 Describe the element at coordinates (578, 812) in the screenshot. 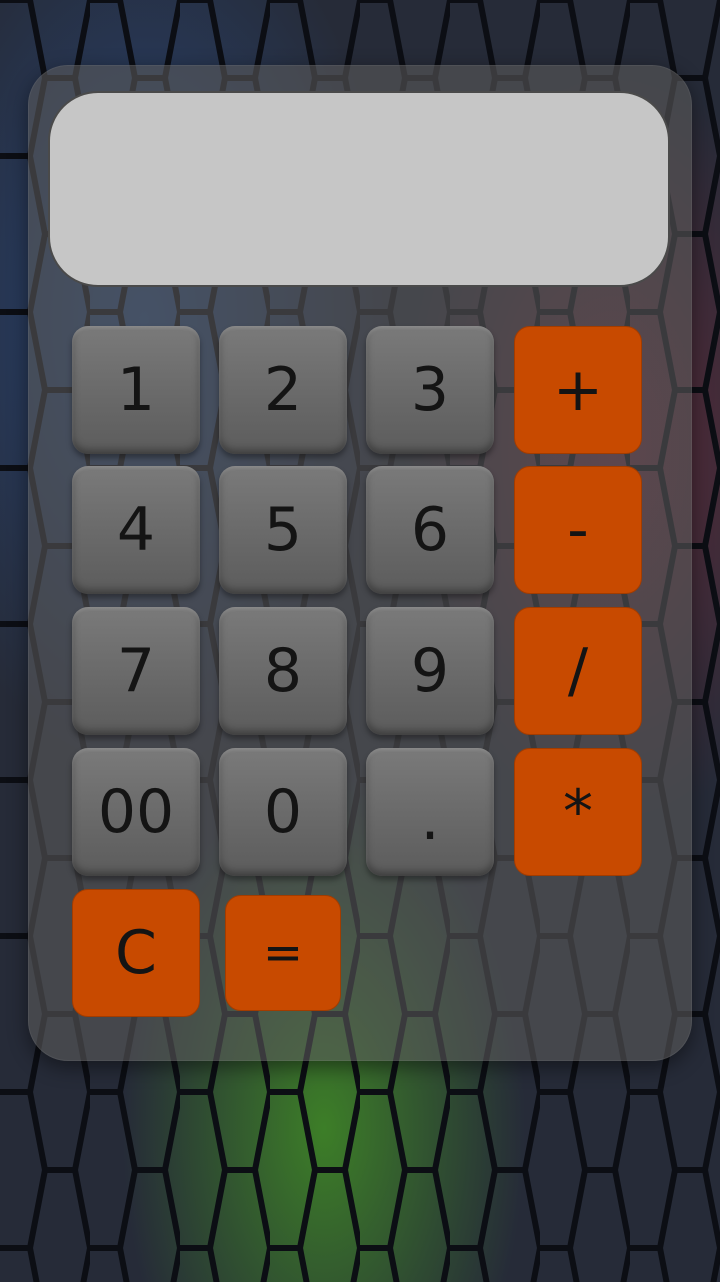

I see `key-multiply: *` at that location.